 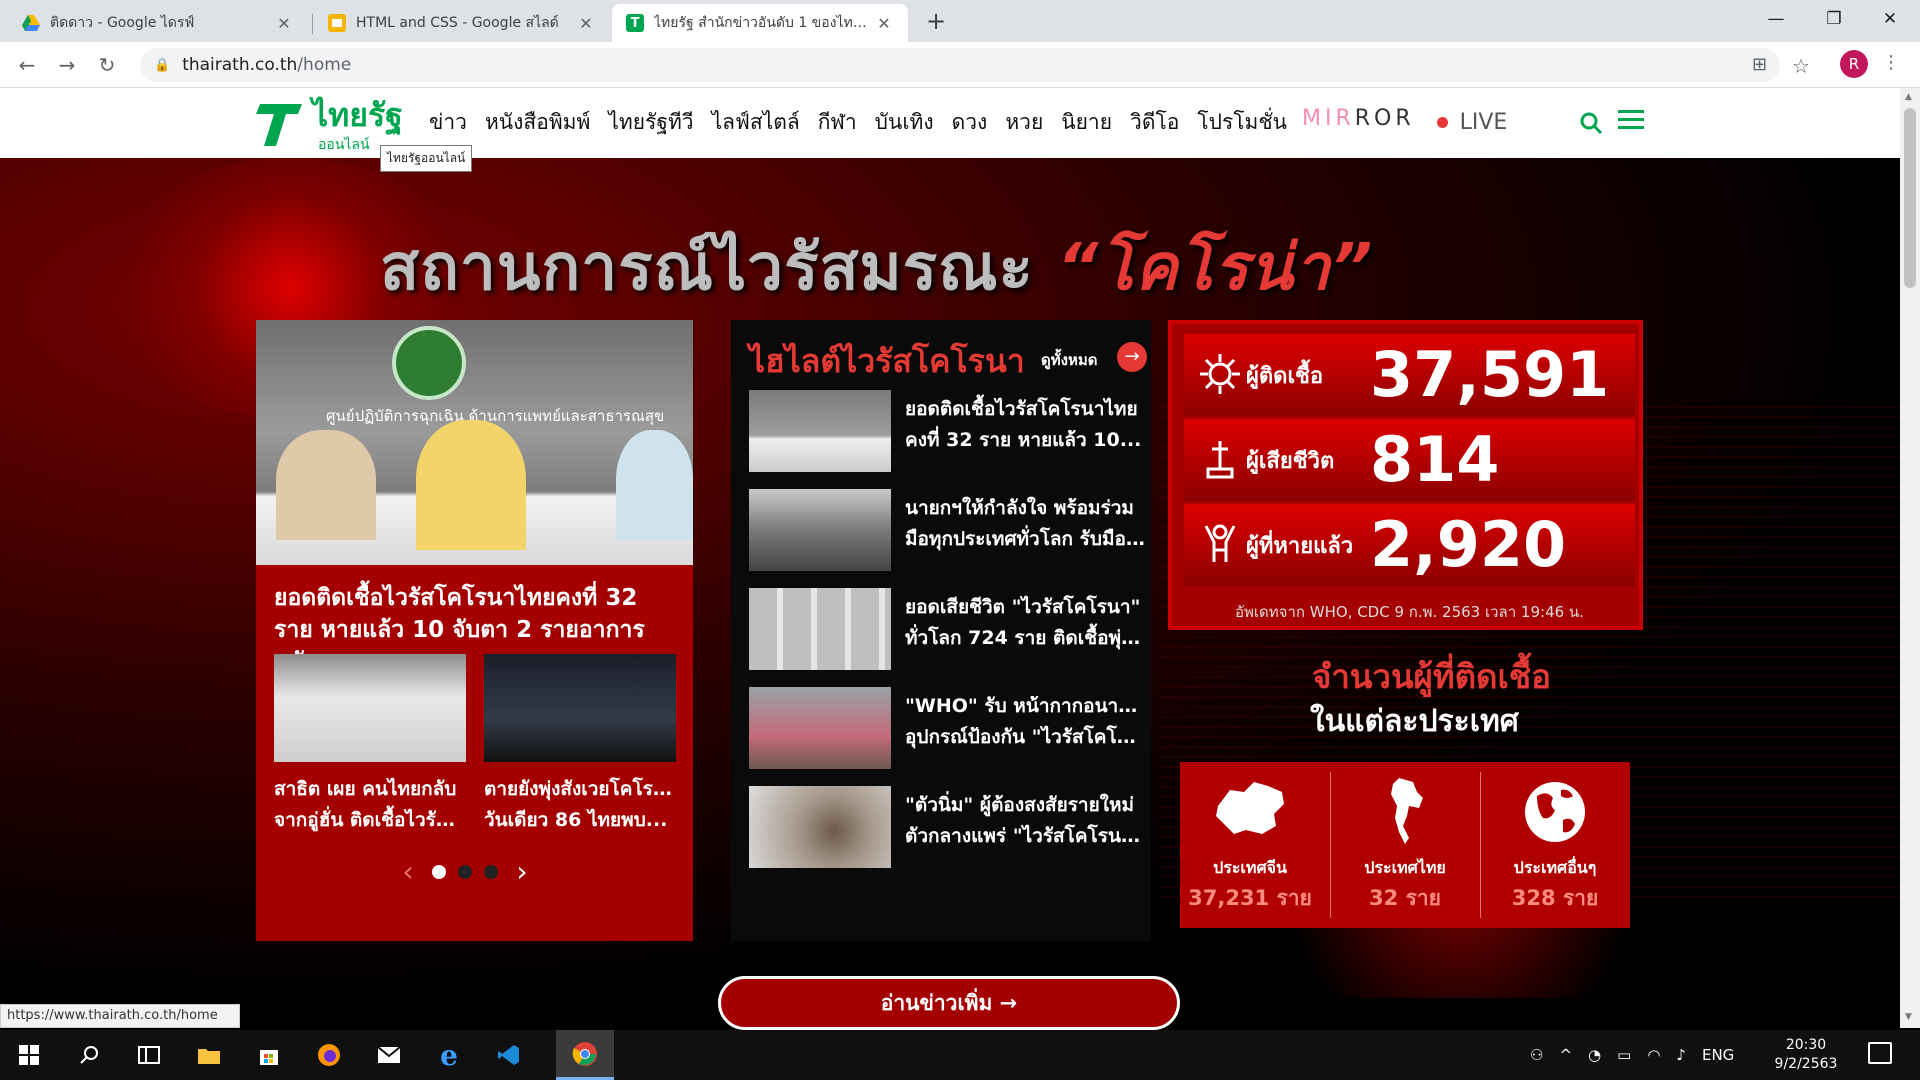 I want to click on nav-lifestyle: ไลฟ์สไตล์, so click(x=756, y=122).